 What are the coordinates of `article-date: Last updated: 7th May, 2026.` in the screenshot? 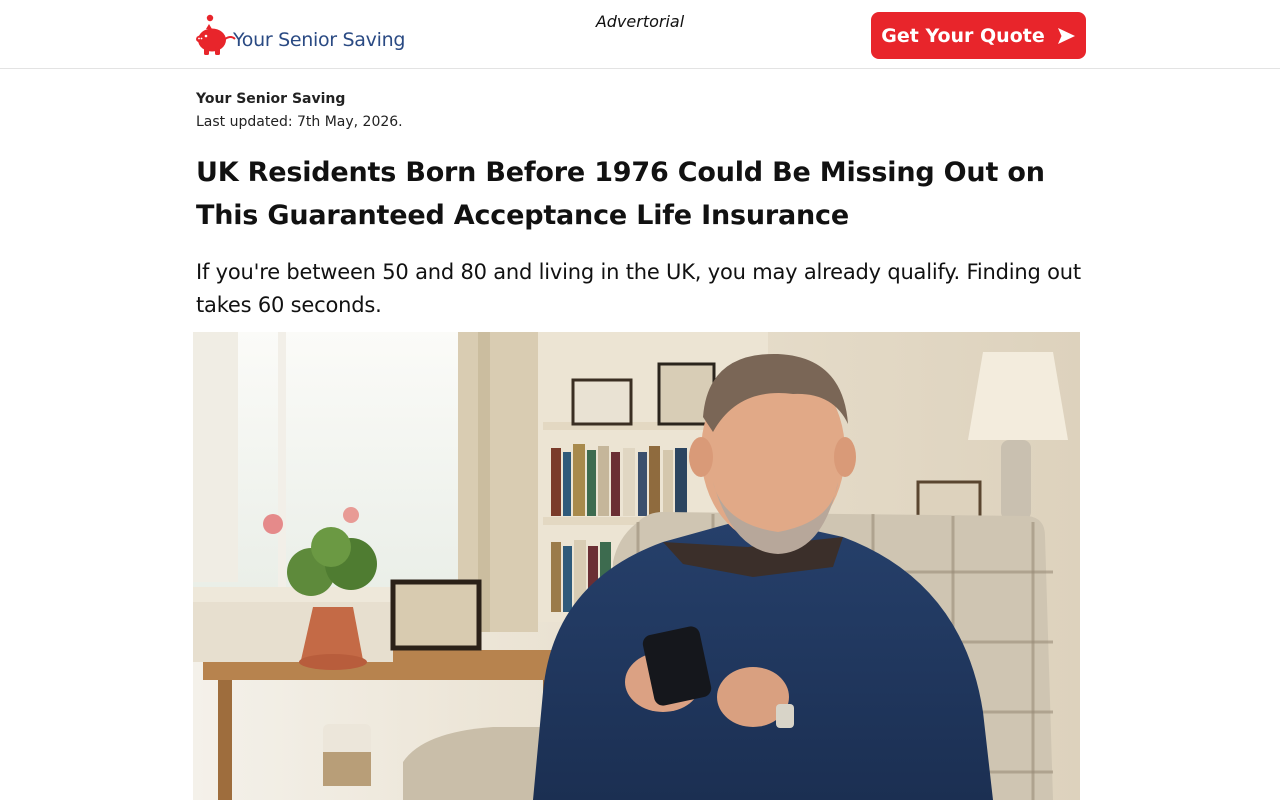 It's located at (299, 122).